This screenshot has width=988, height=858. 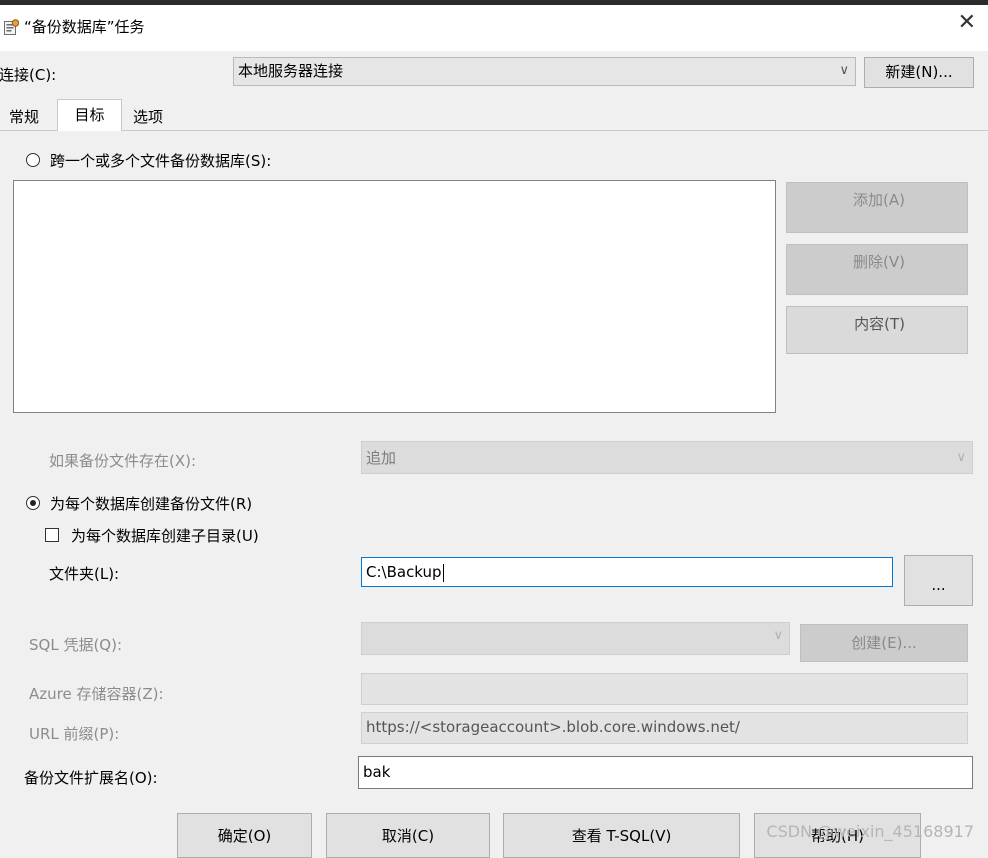 What do you see at coordinates (494, 28) in the screenshot?
I see `title-bar` at bounding box center [494, 28].